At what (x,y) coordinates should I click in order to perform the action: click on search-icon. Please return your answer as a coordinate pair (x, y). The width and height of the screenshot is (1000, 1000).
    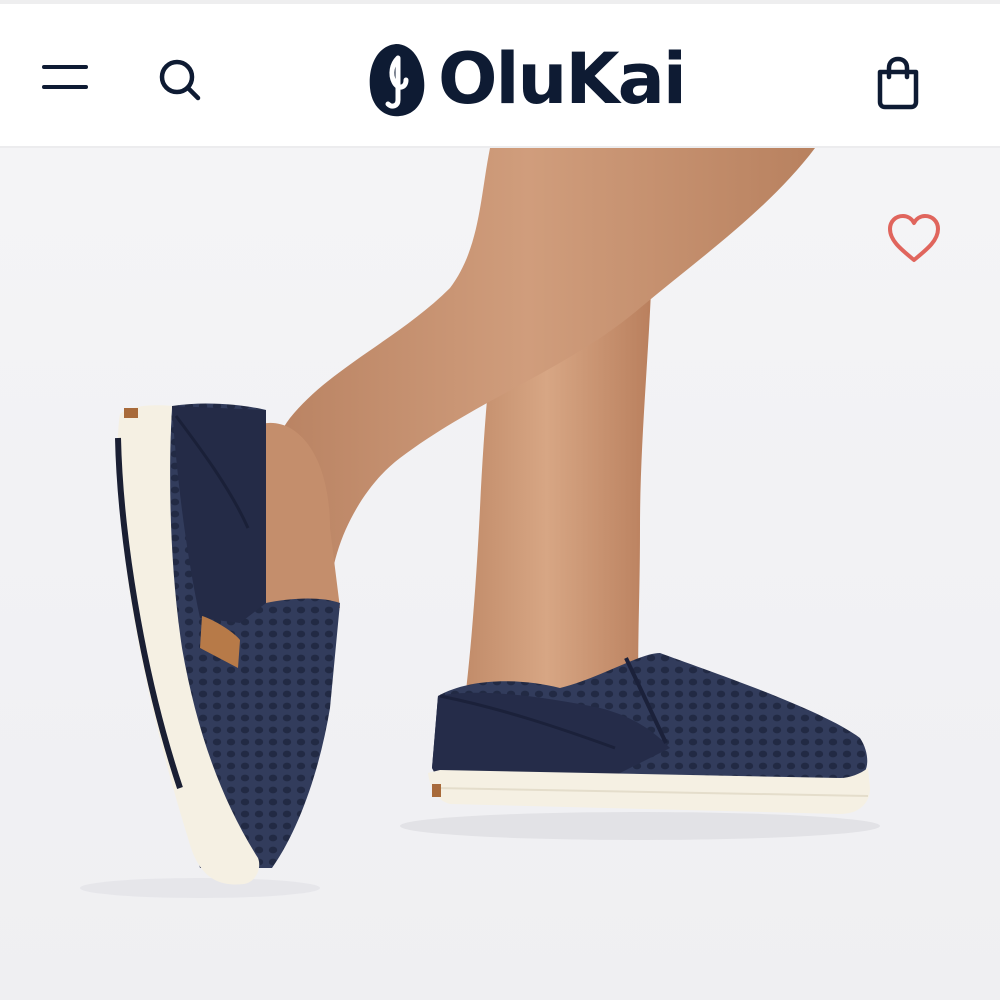
    Looking at the image, I should click on (180, 80).